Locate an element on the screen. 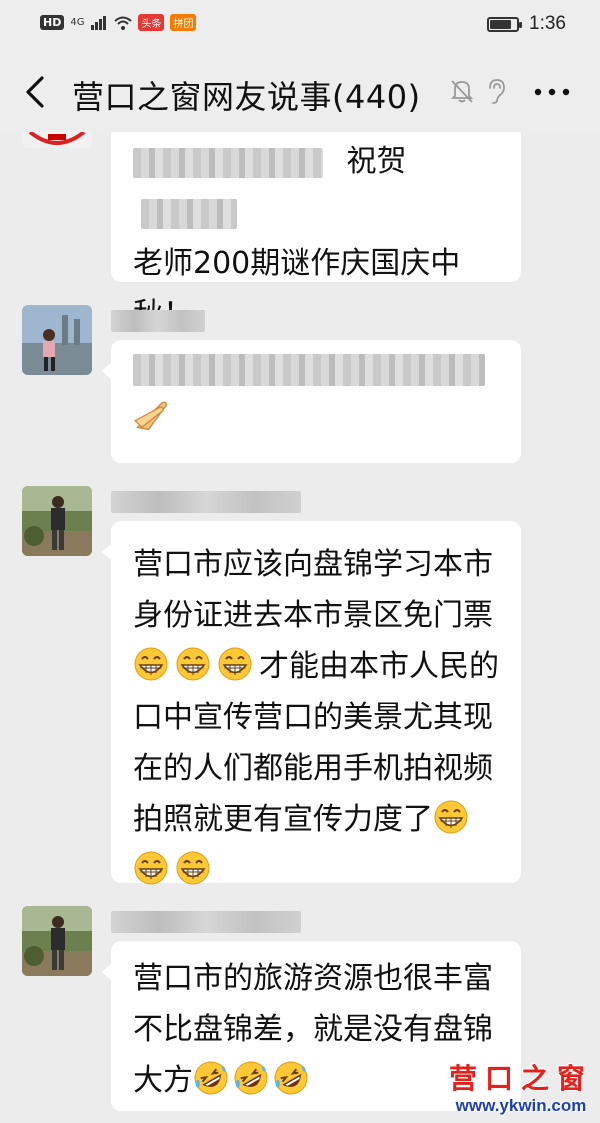  redacted-text is located at coordinates (309, 370).